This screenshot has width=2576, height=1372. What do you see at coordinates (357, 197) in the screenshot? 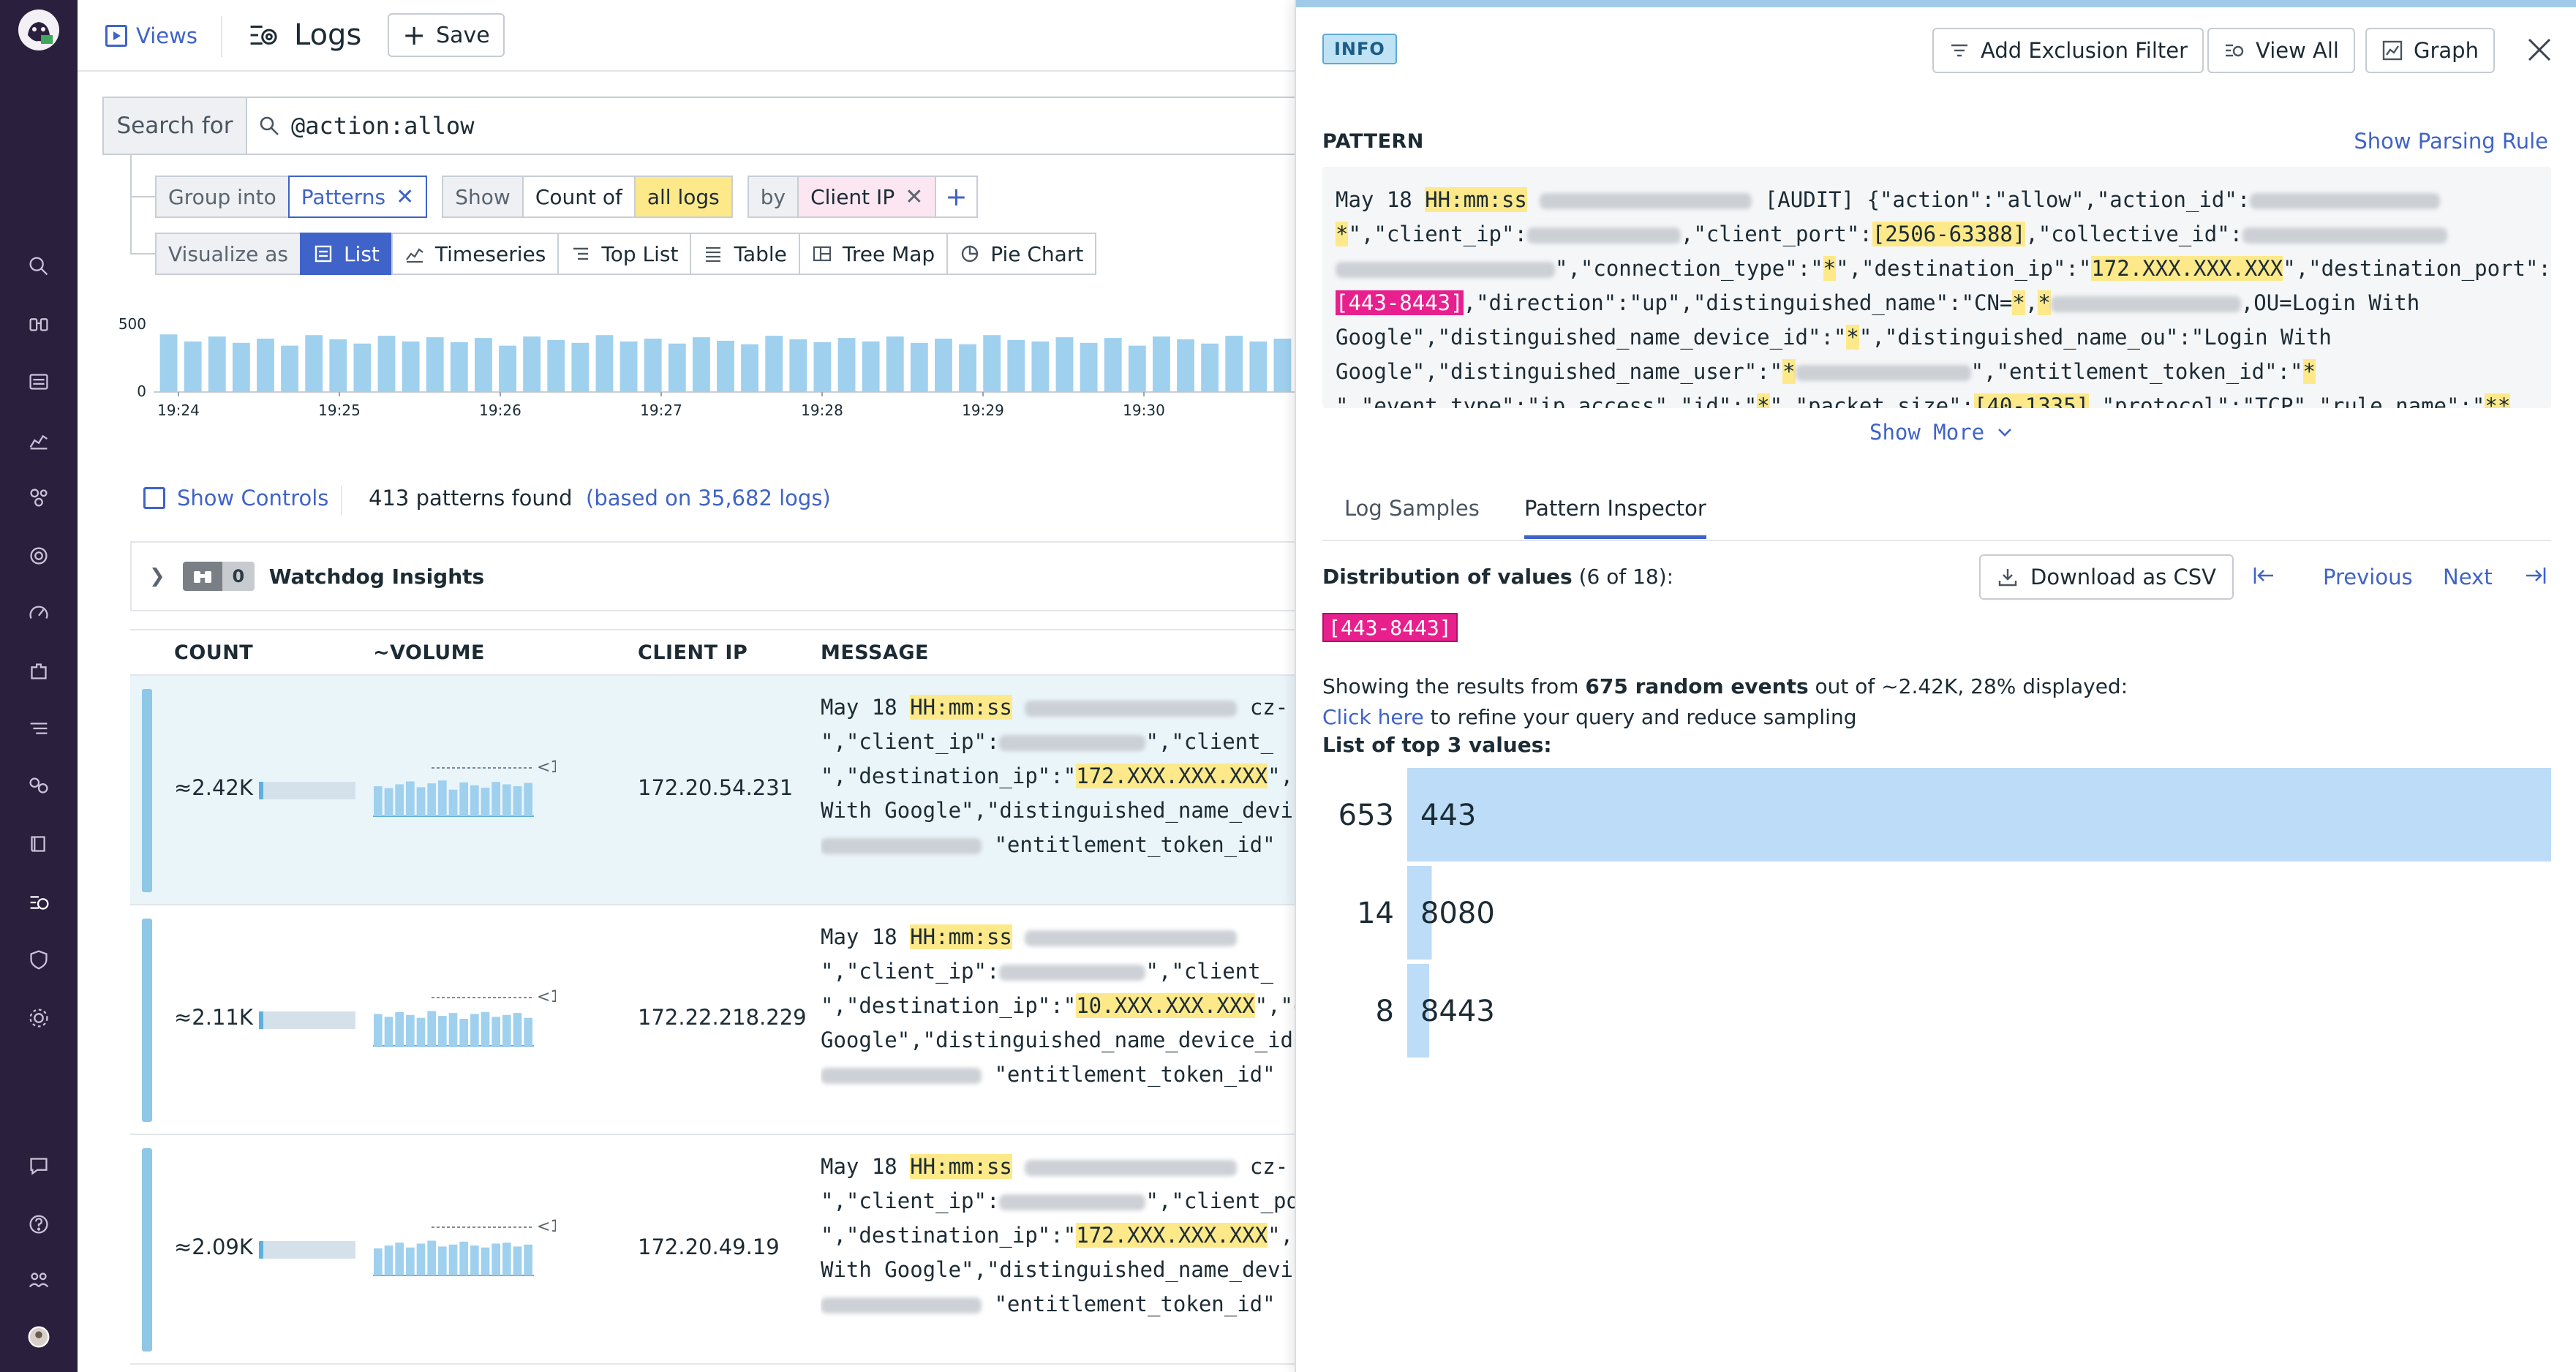
I see `group-into-select: Patterns ✕` at bounding box center [357, 197].